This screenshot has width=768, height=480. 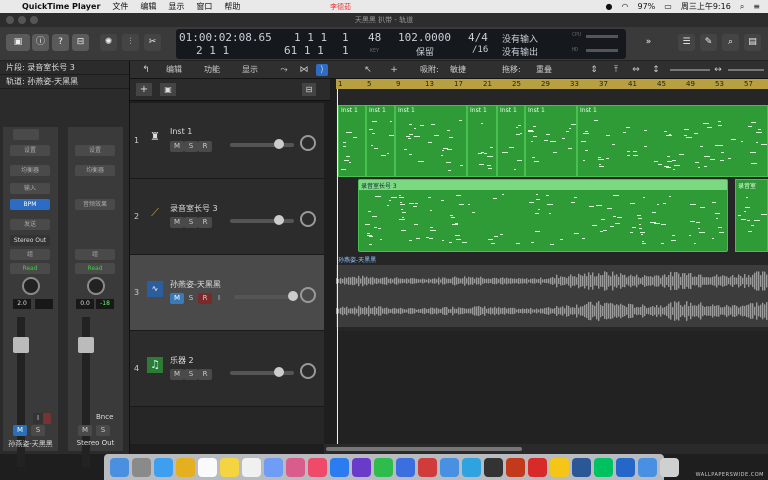 I want to click on link-icon, so click(x=95, y=188).